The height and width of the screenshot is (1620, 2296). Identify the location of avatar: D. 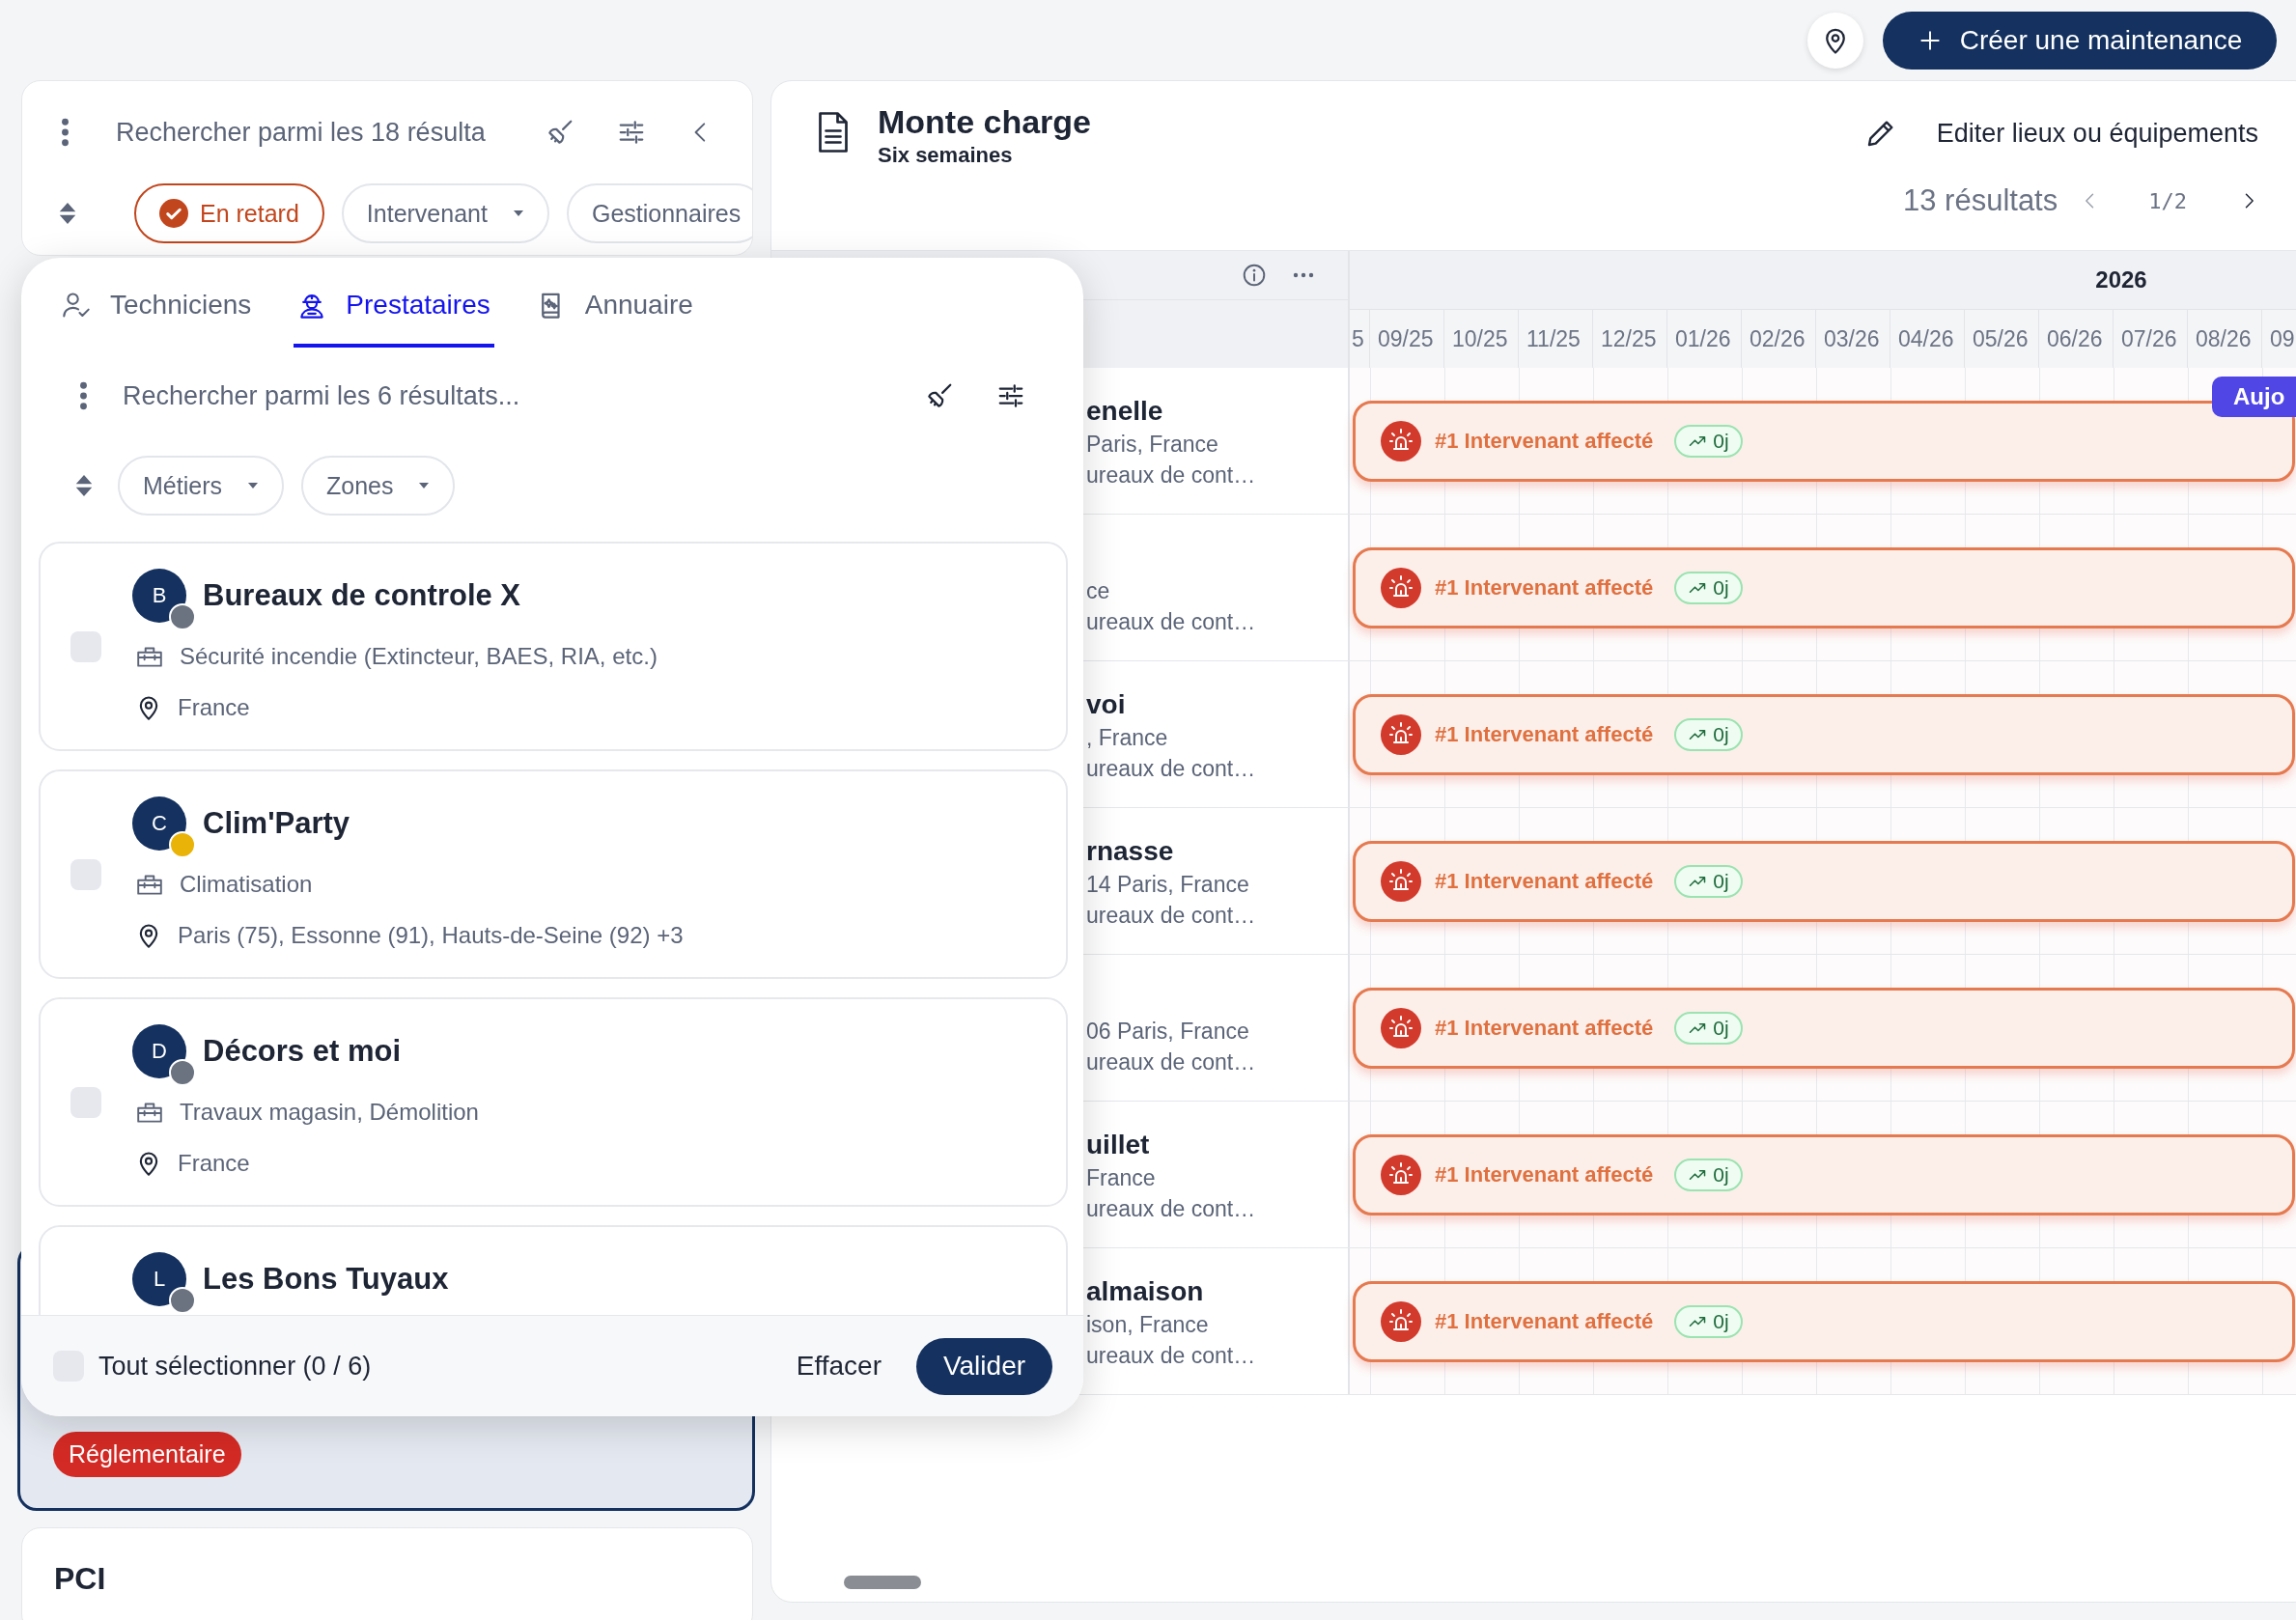
(159, 1051).